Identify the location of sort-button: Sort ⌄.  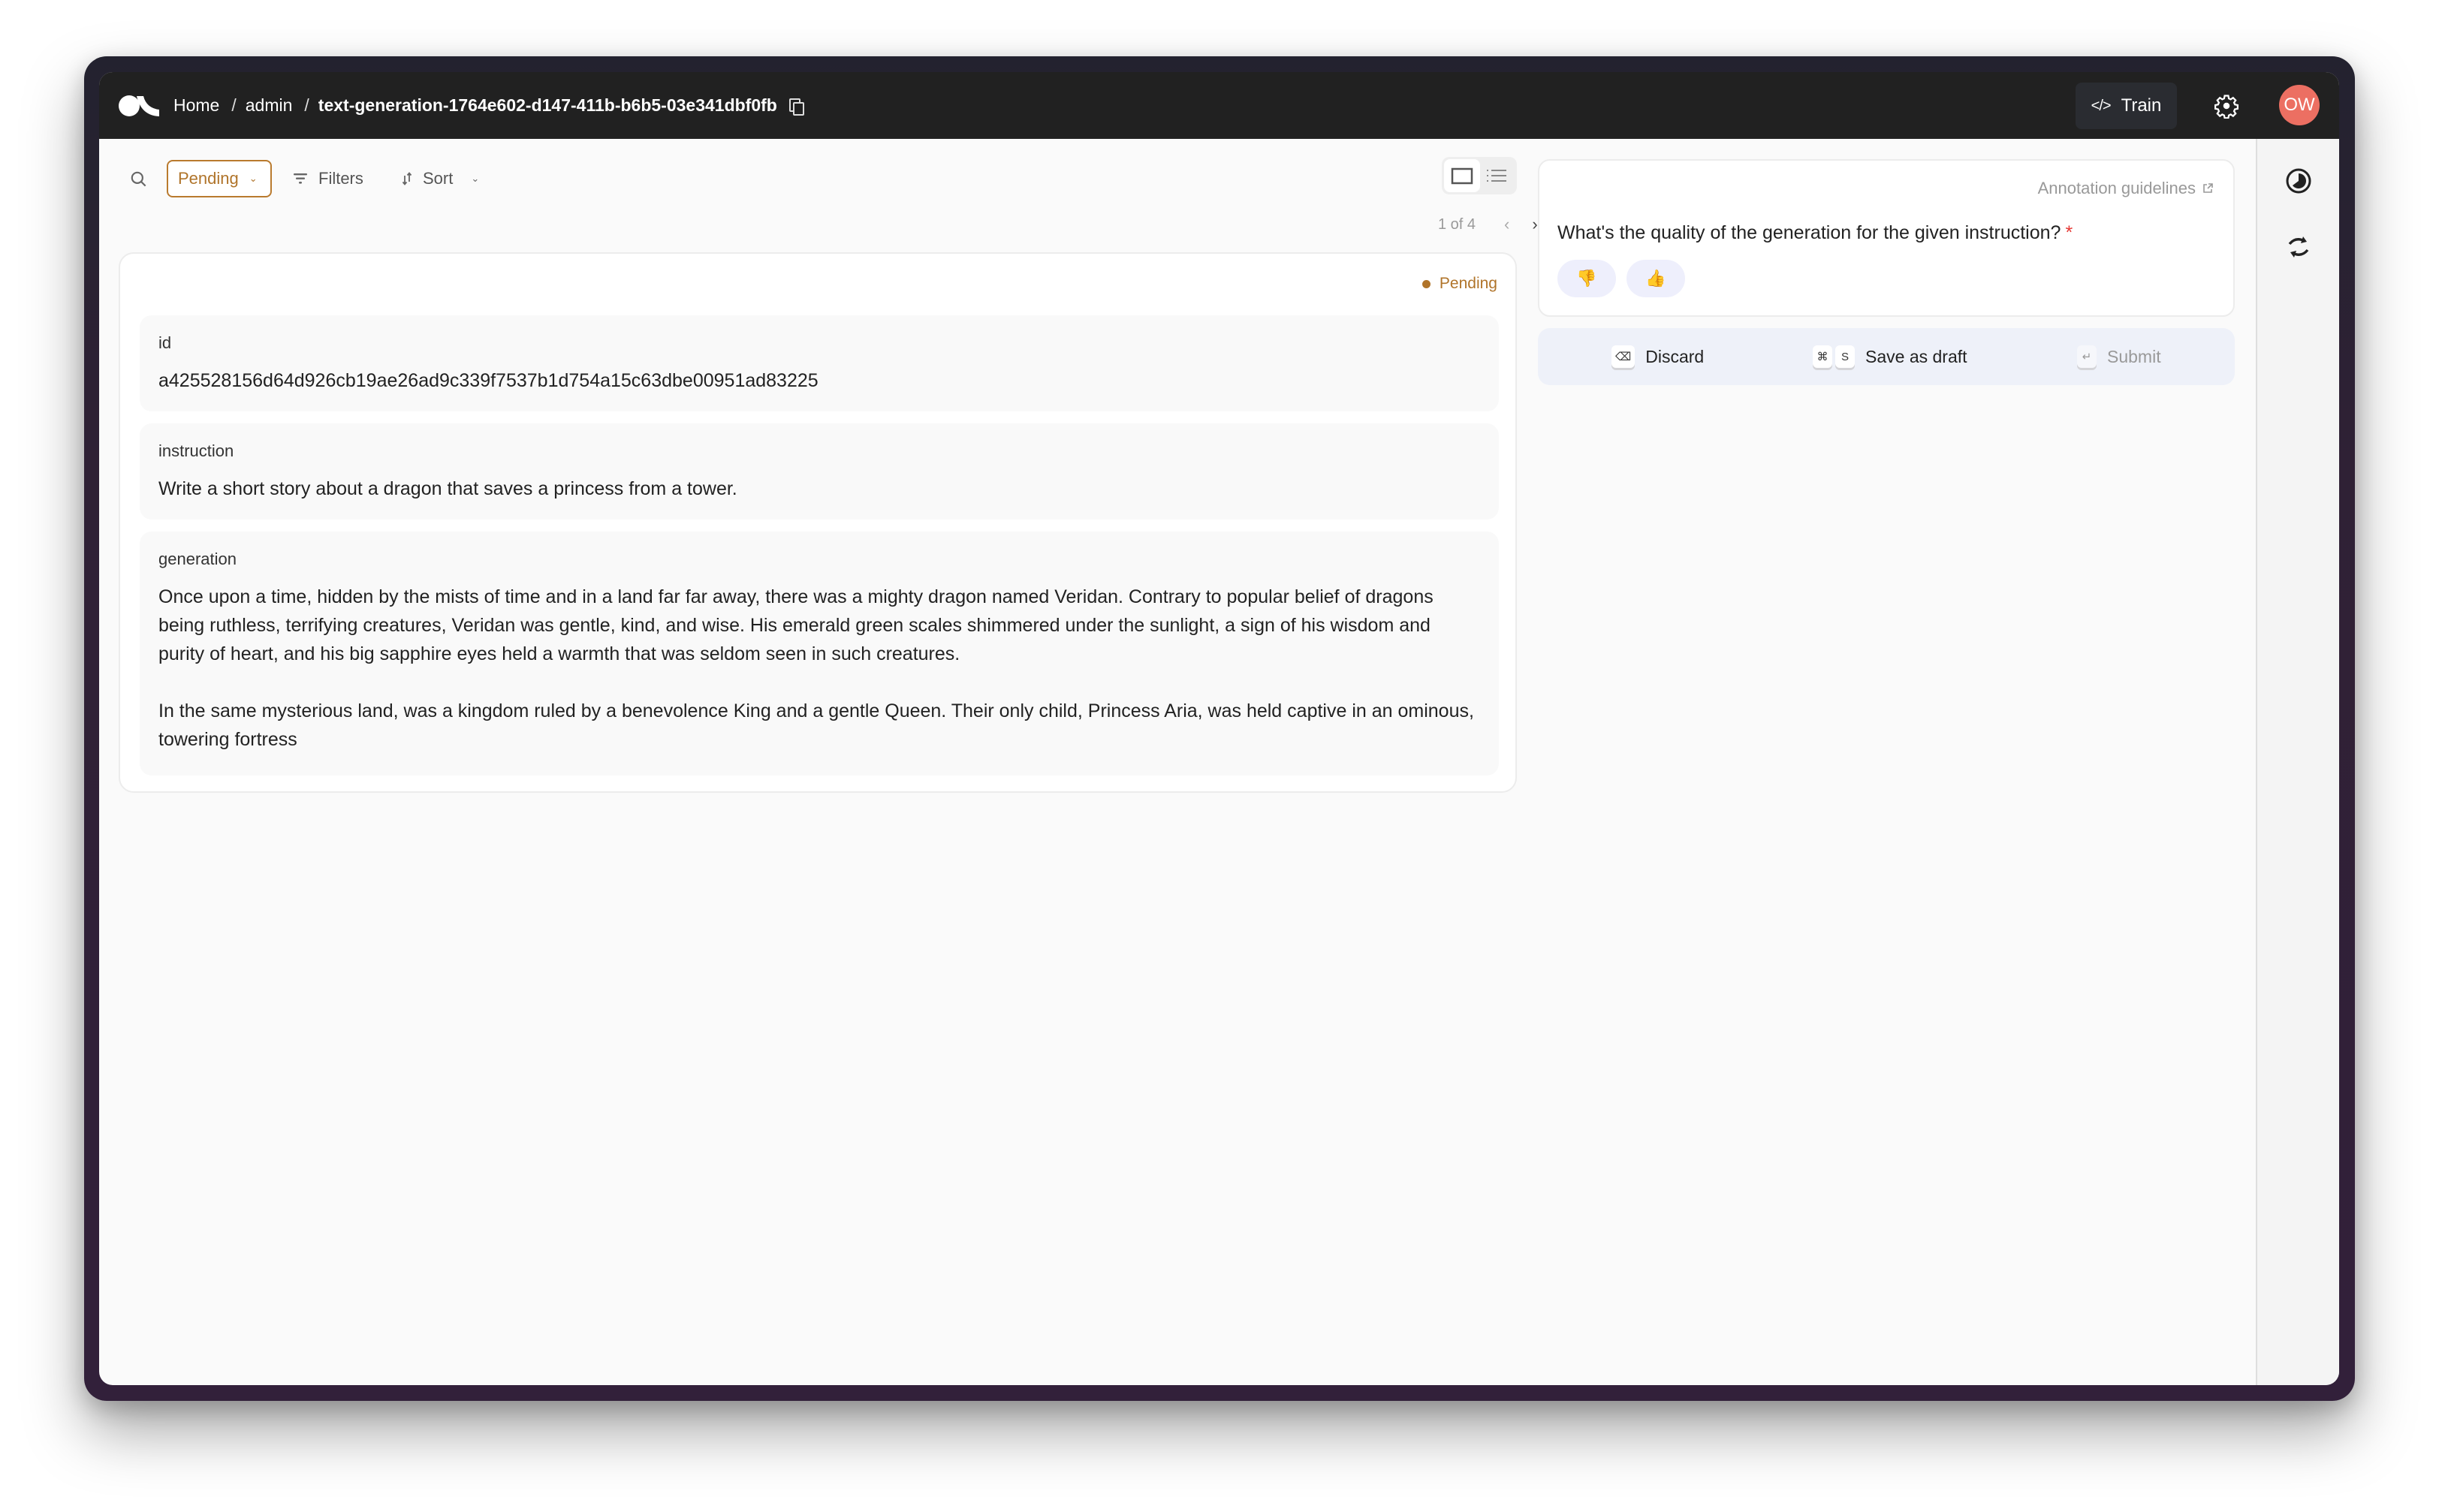
(440, 179).